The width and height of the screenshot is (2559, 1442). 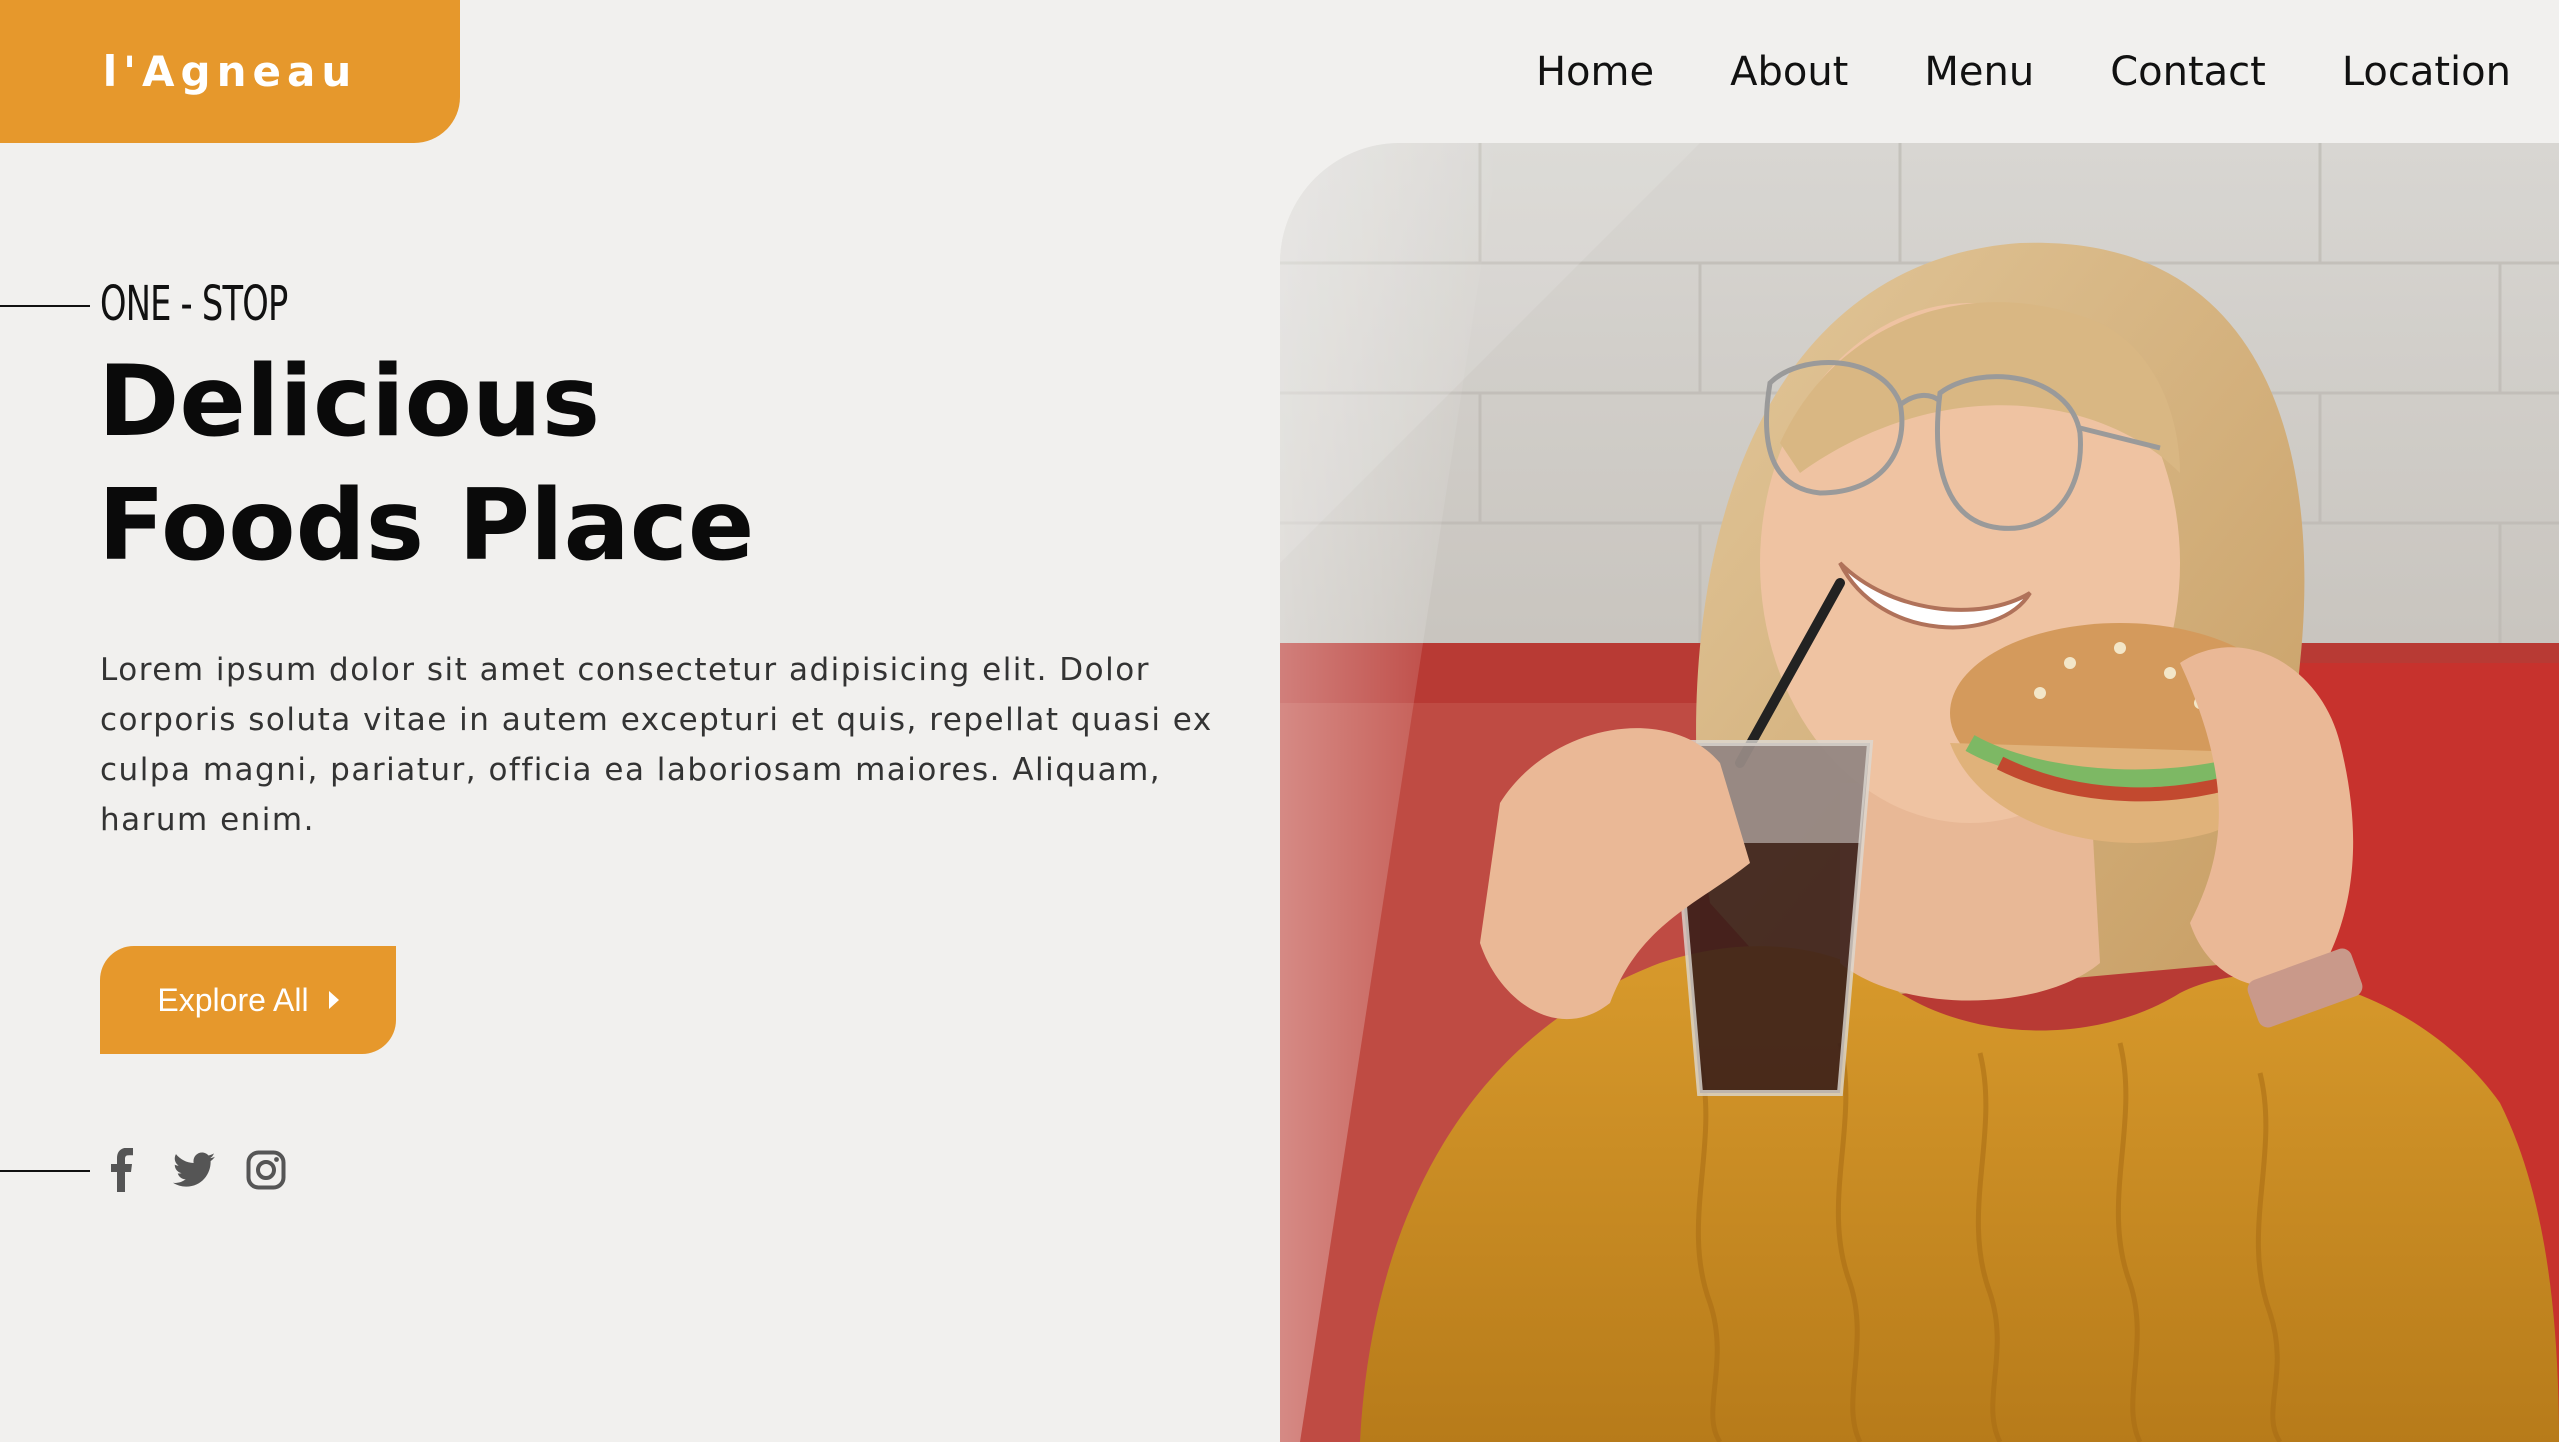 I want to click on headline-line-1: Delicious, so click(x=349, y=402).